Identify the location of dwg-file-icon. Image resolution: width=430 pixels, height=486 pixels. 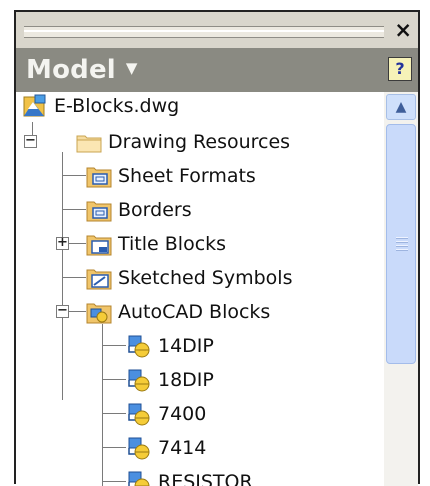
(35, 106).